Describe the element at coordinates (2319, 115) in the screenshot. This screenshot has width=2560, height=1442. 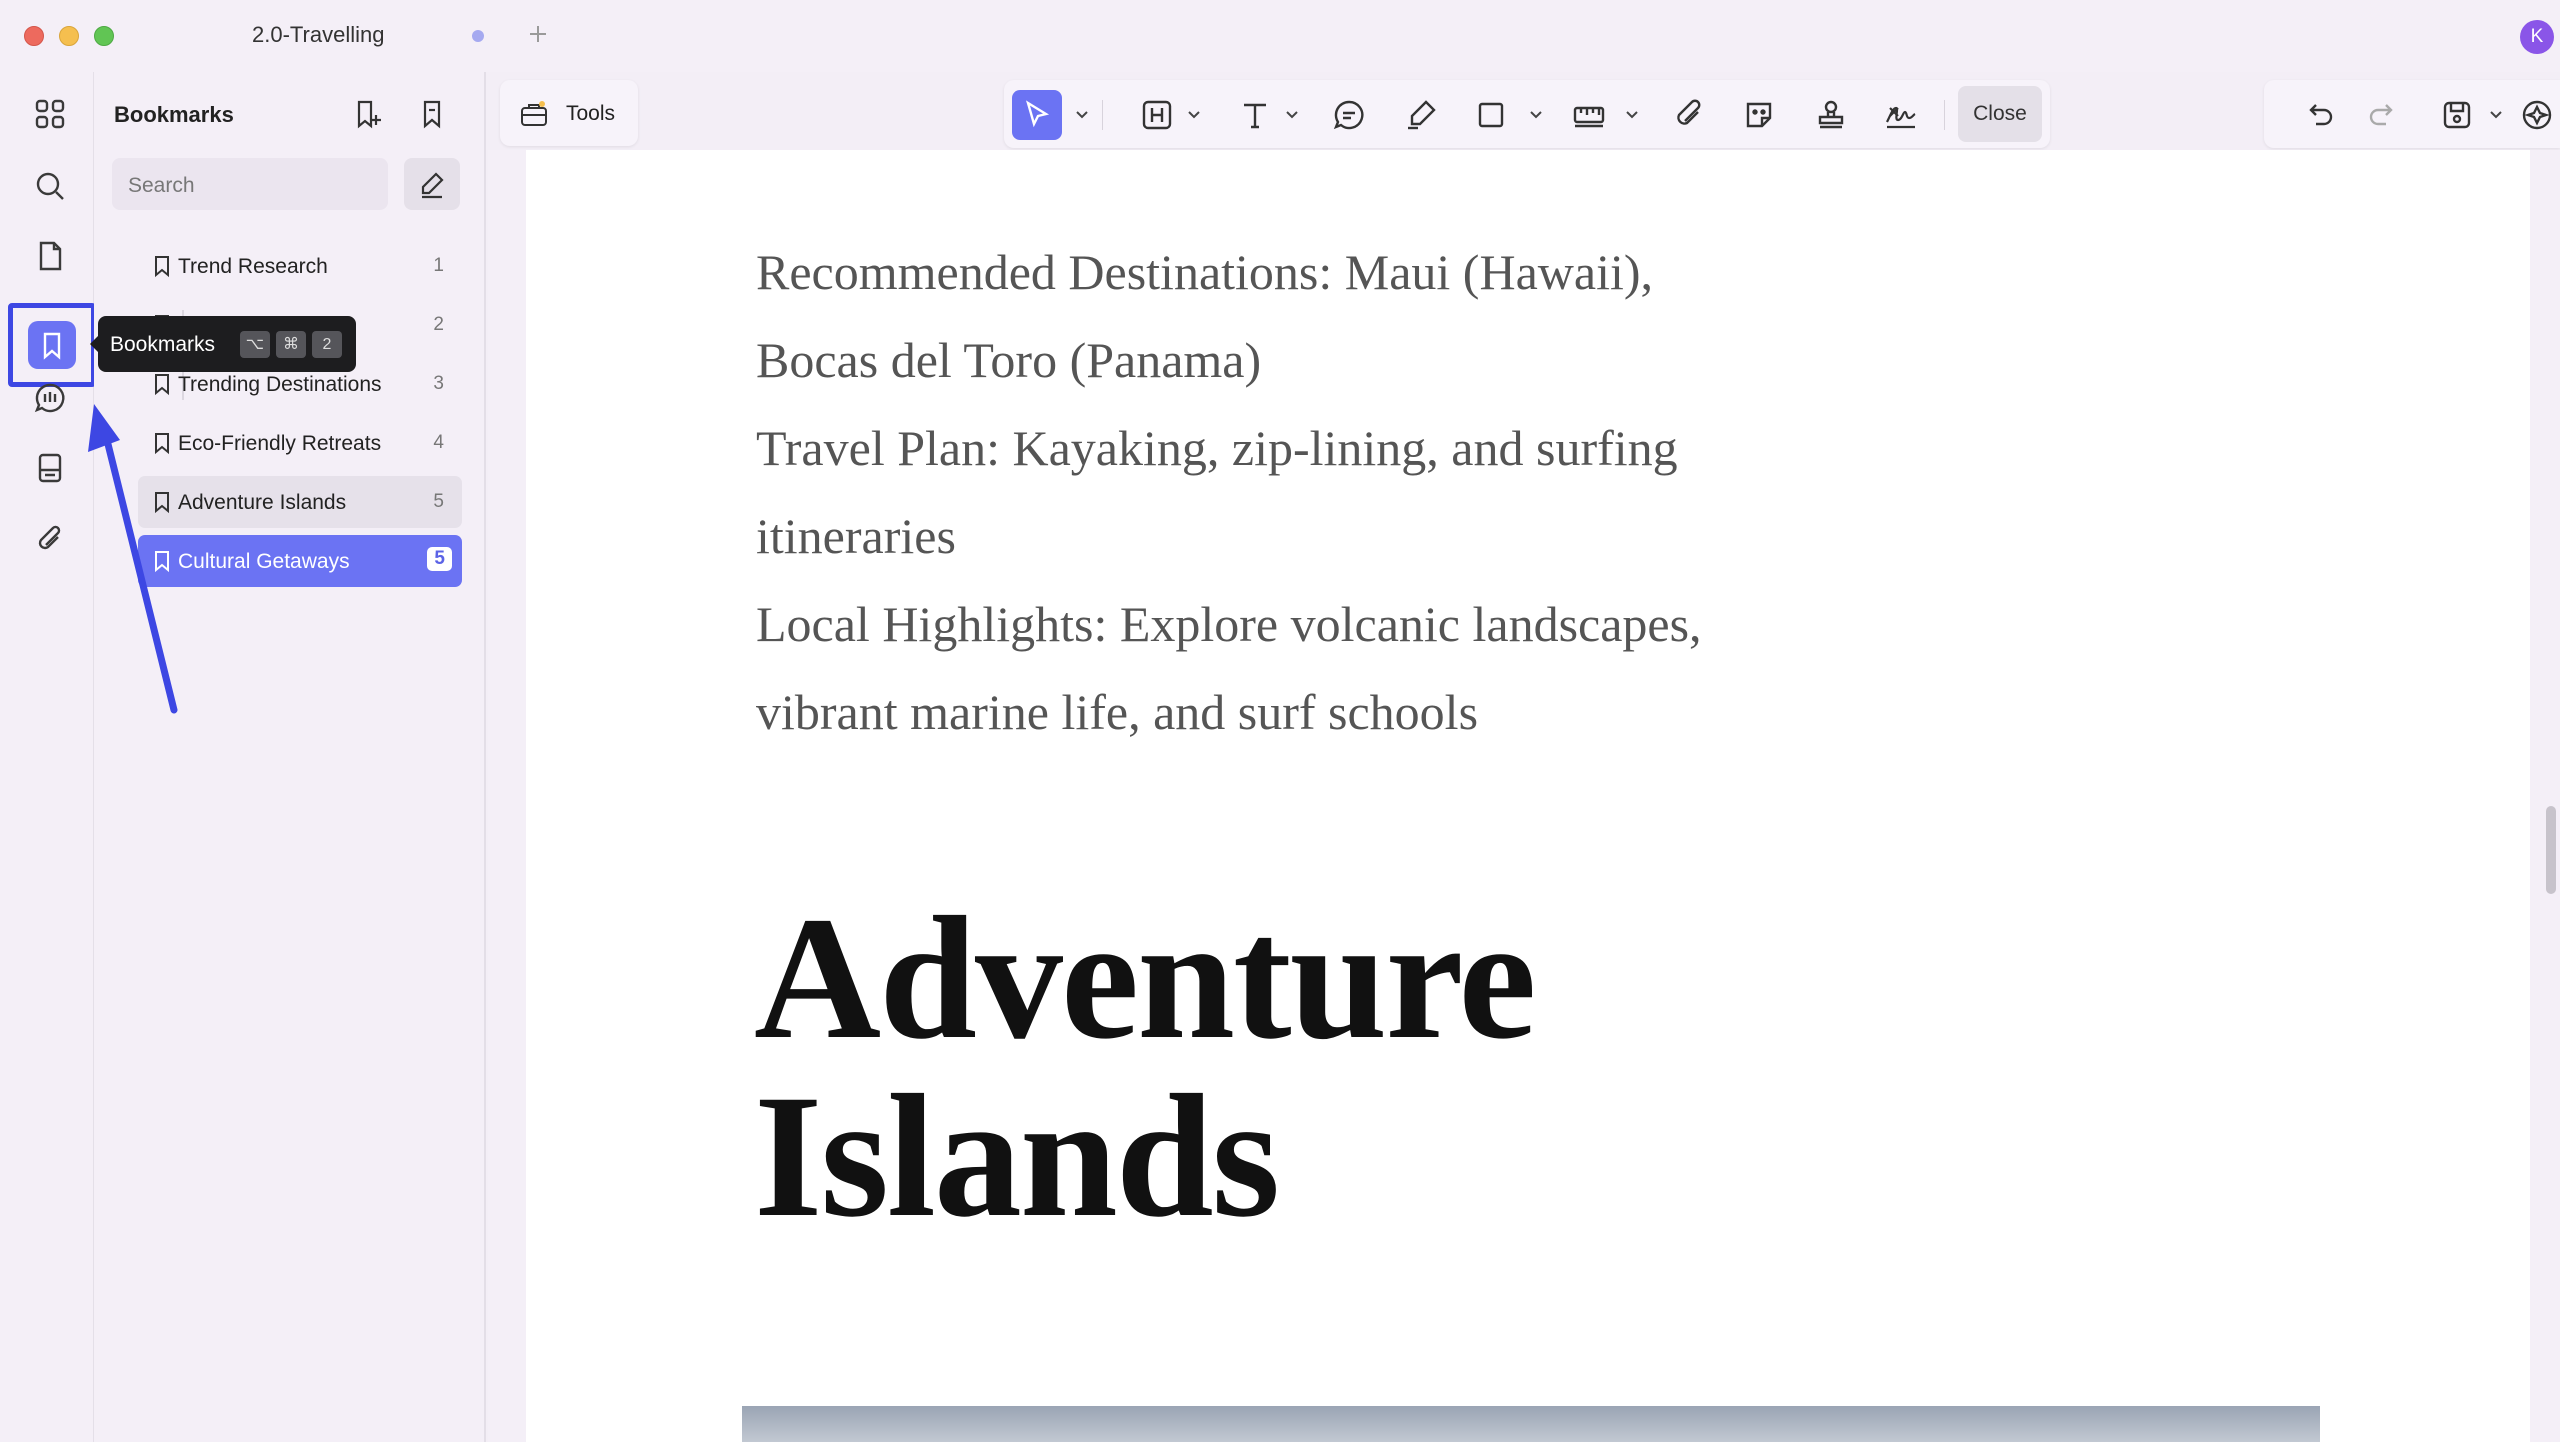
I see `undo-icon` at that location.